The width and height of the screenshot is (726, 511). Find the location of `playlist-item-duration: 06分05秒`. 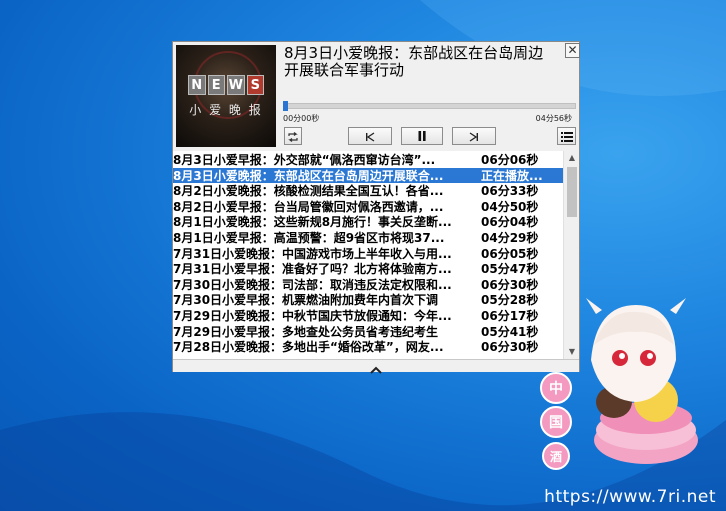

playlist-item-duration: 06分05秒 is located at coordinates (510, 253).